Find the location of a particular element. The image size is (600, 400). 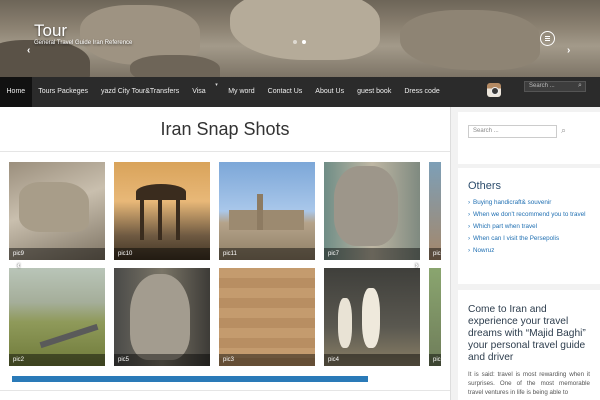

nav-item-about: About Us is located at coordinates (330, 92).